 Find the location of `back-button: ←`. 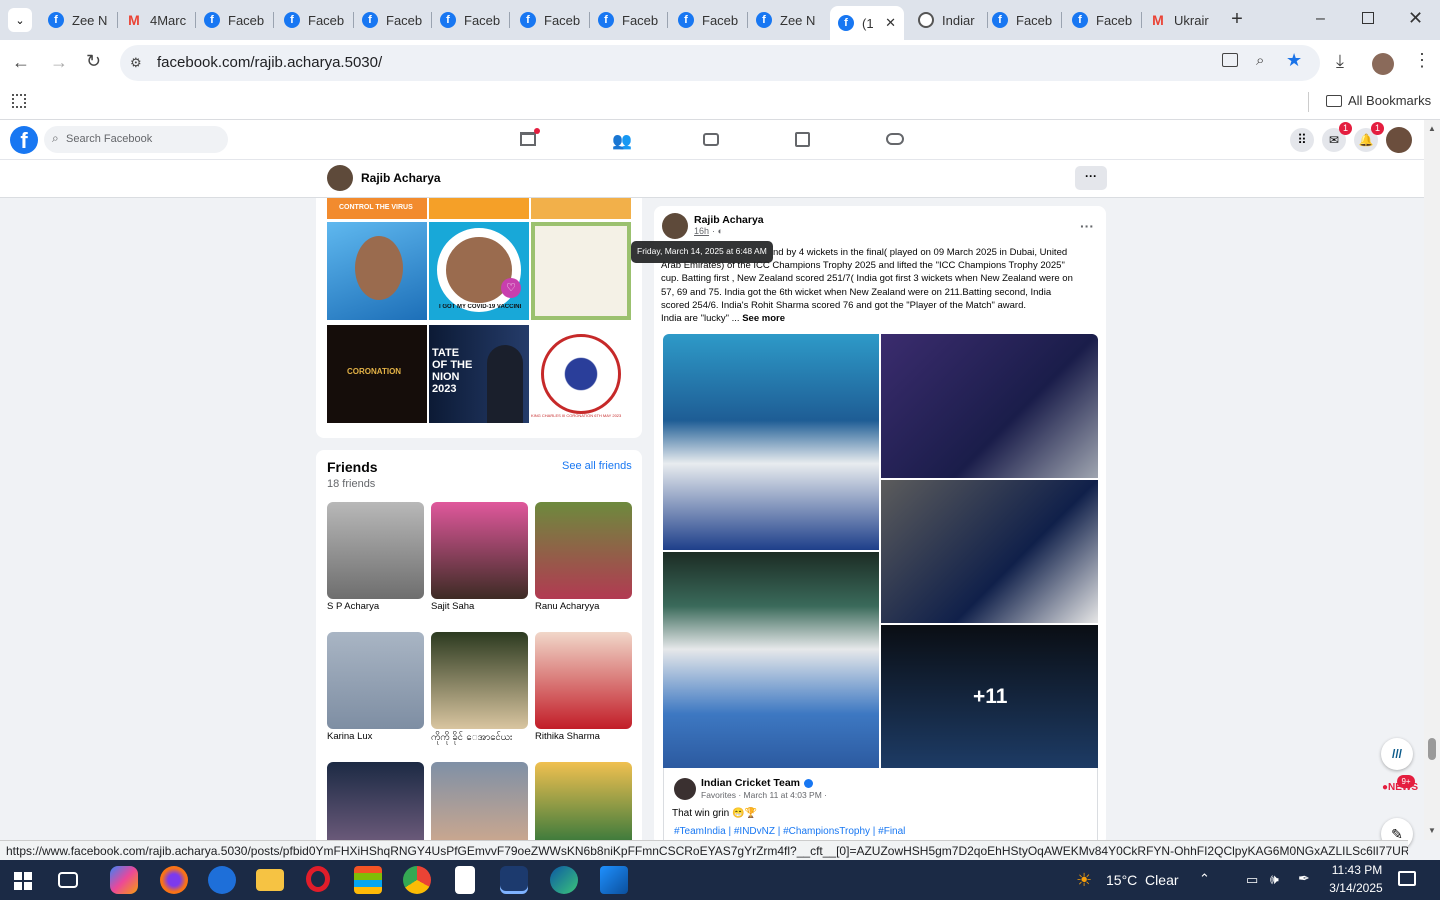

back-button: ← is located at coordinates (21, 62).